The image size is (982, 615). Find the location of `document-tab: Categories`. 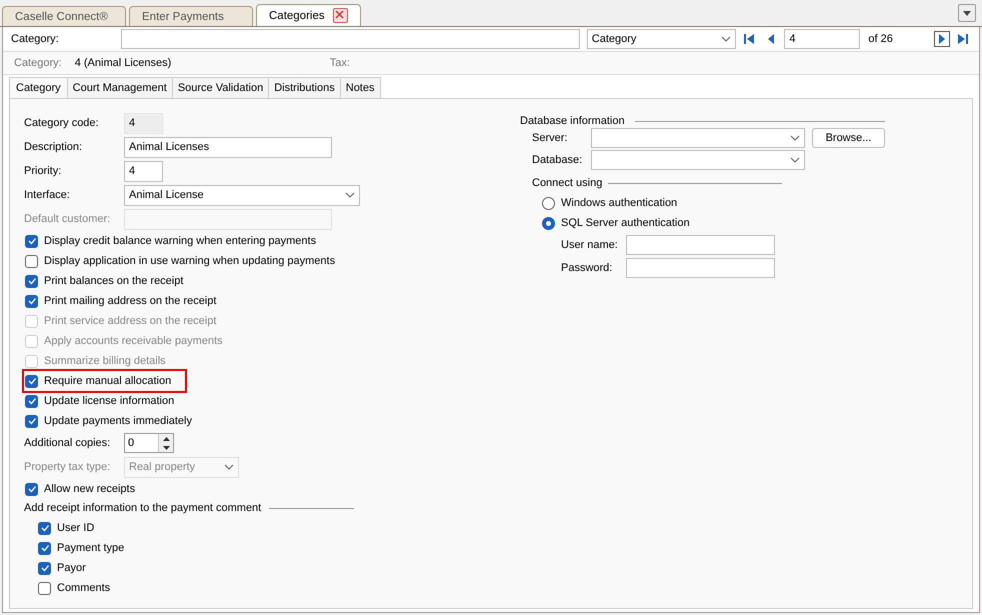

document-tab: Categories is located at coordinates (308, 15).